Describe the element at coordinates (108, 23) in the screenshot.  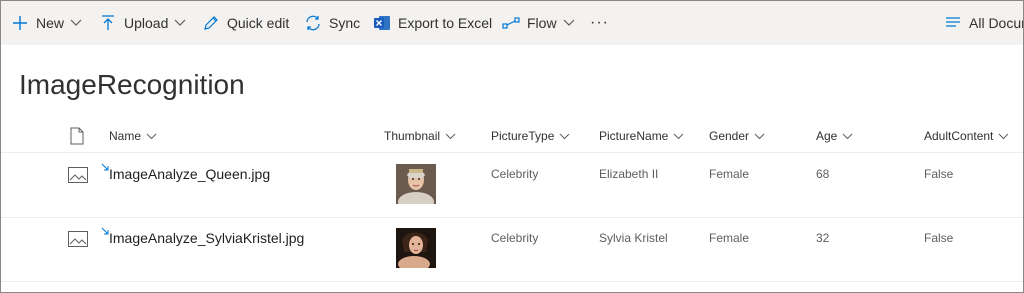
I see `upload-arrow-icon` at that location.